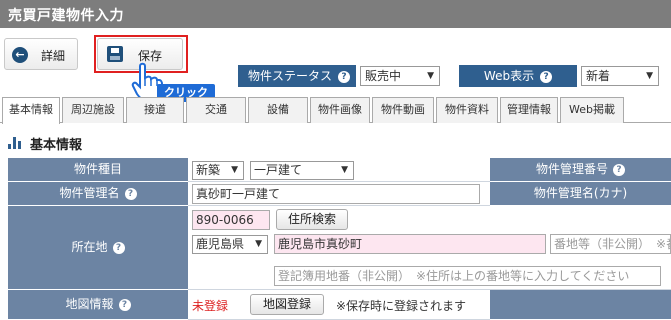  What do you see at coordinates (403, 110) in the screenshot?
I see `tab-videos: 物件動画` at bounding box center [403, 110].